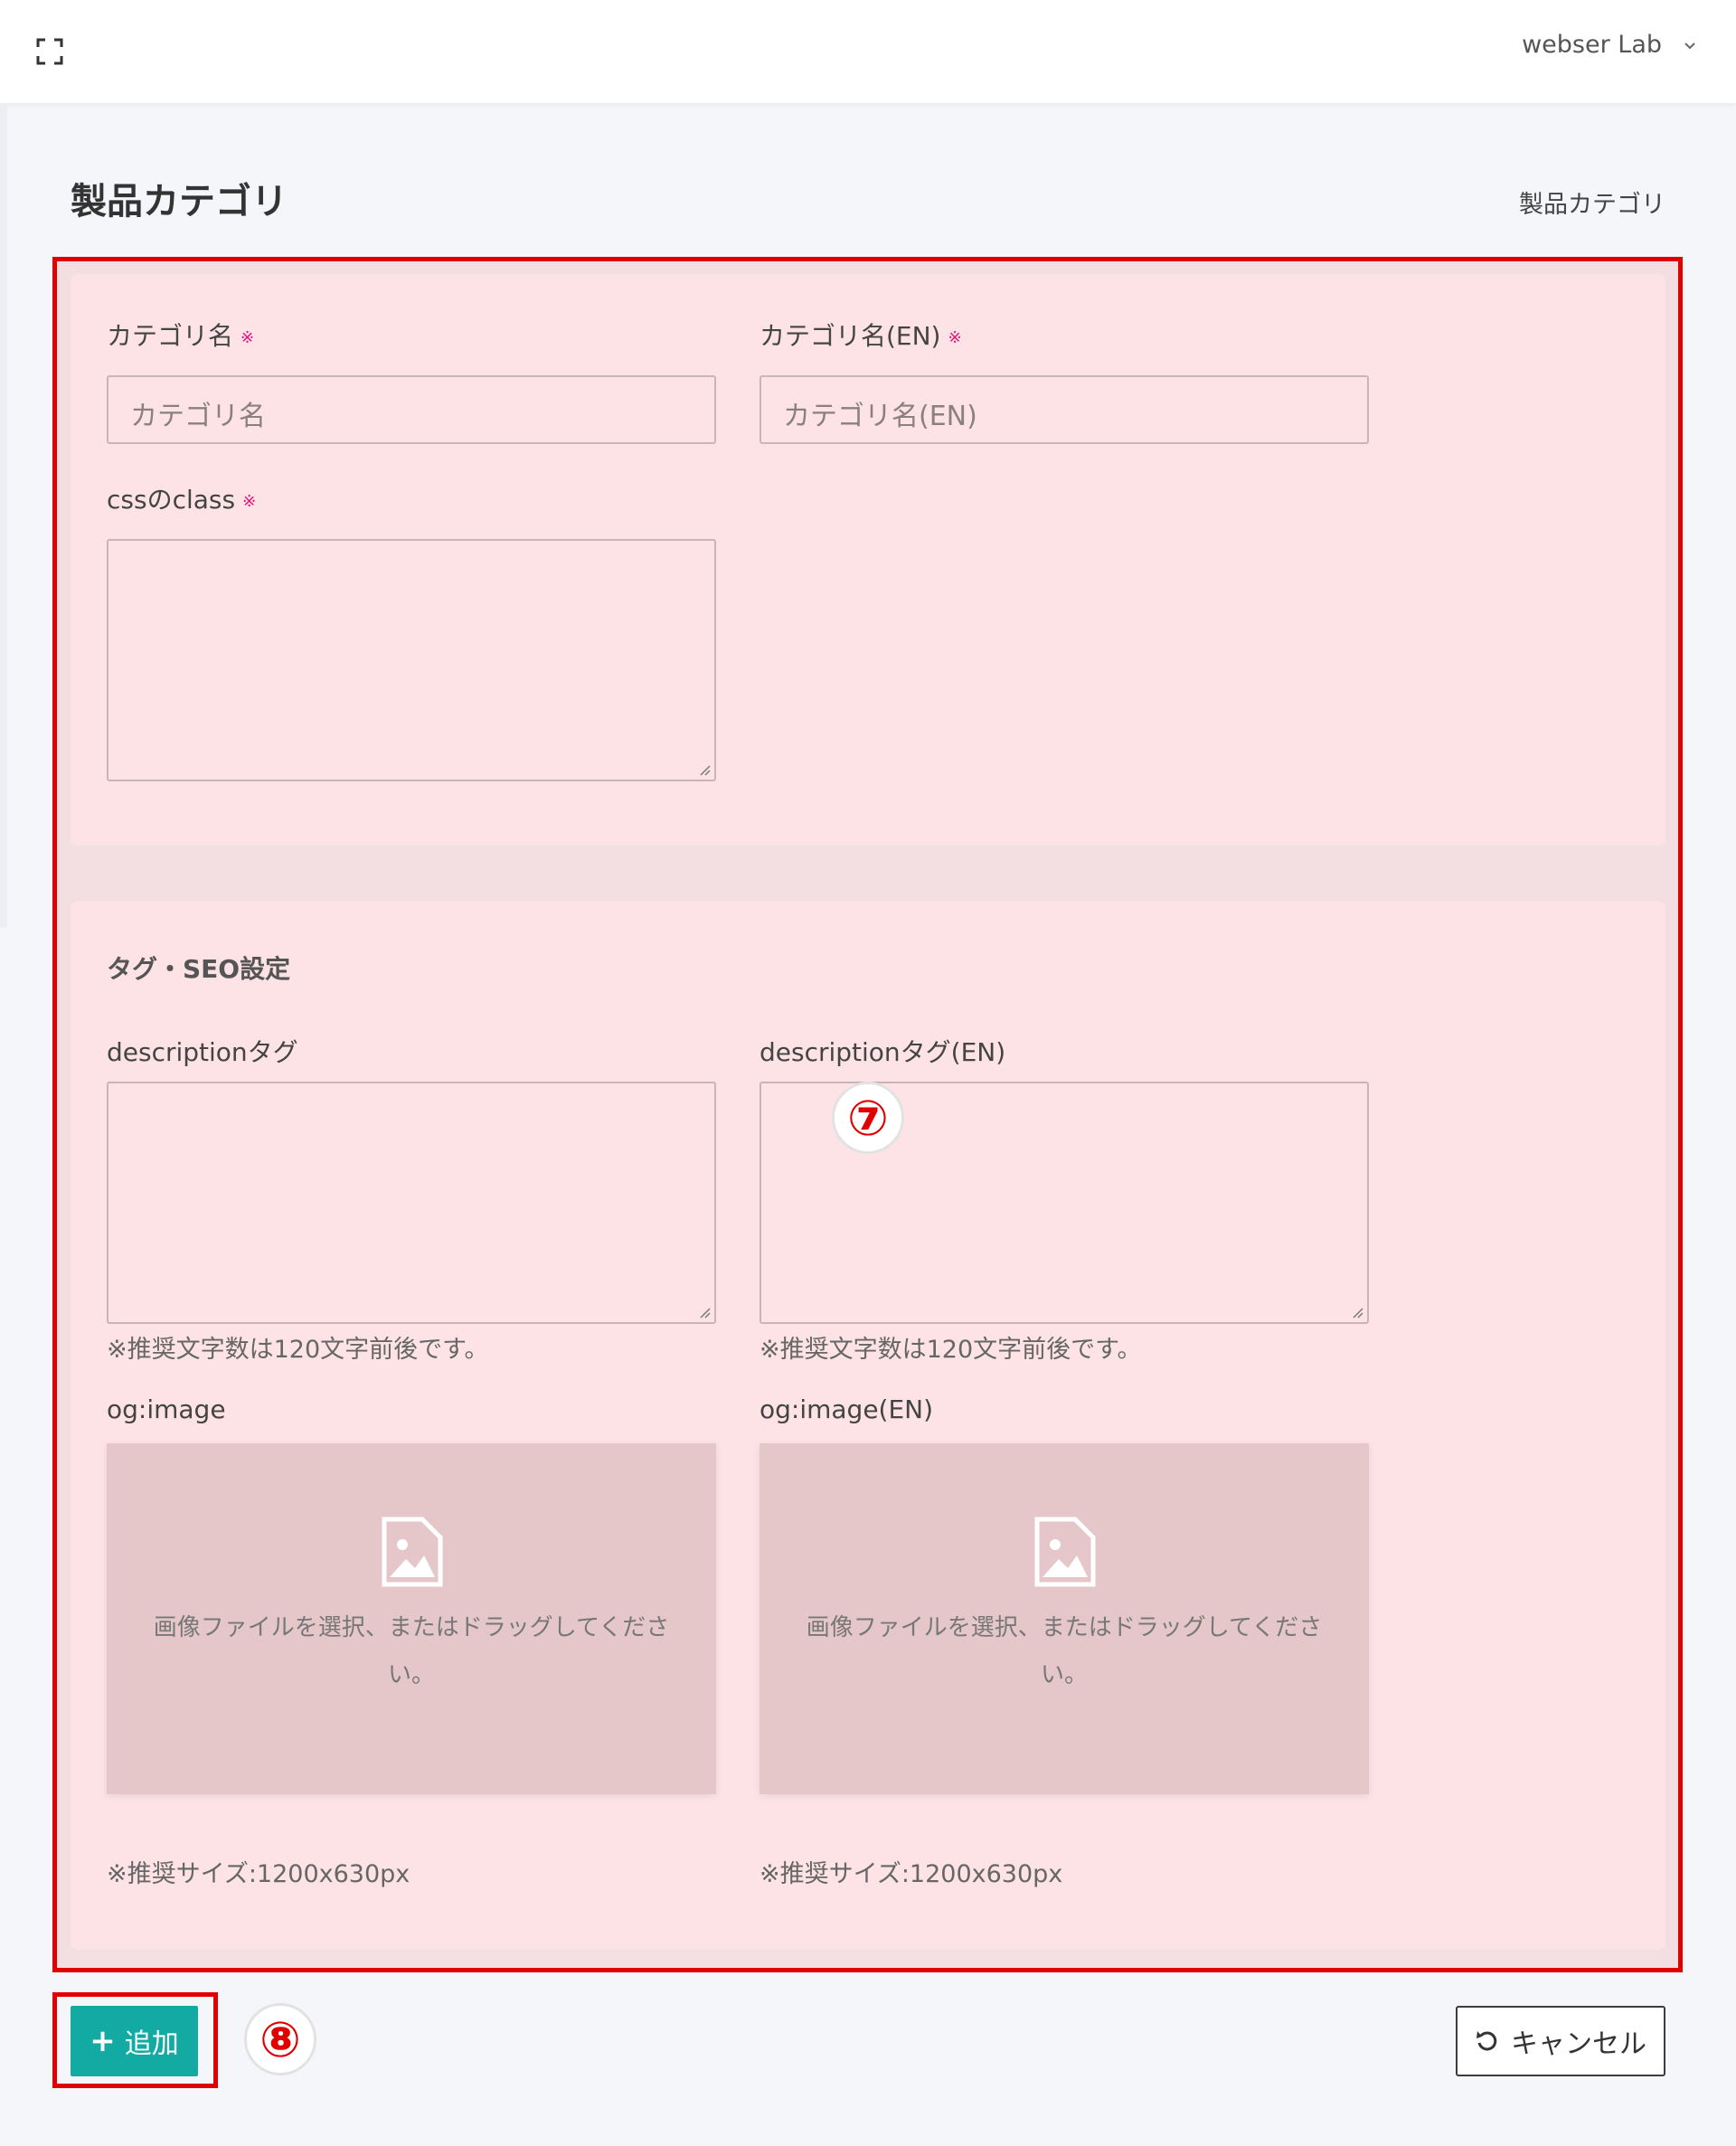  I want to click on plus-icon: +, so click(103, 2041).